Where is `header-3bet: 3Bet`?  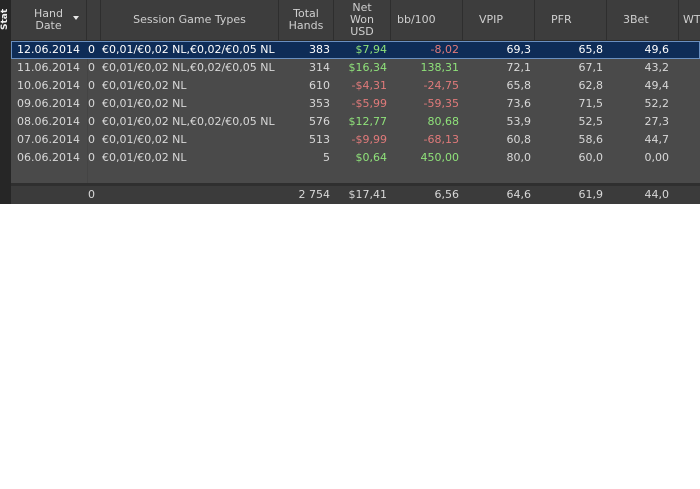 header-3bet: 3Bet is located at coordinates (643, 20).